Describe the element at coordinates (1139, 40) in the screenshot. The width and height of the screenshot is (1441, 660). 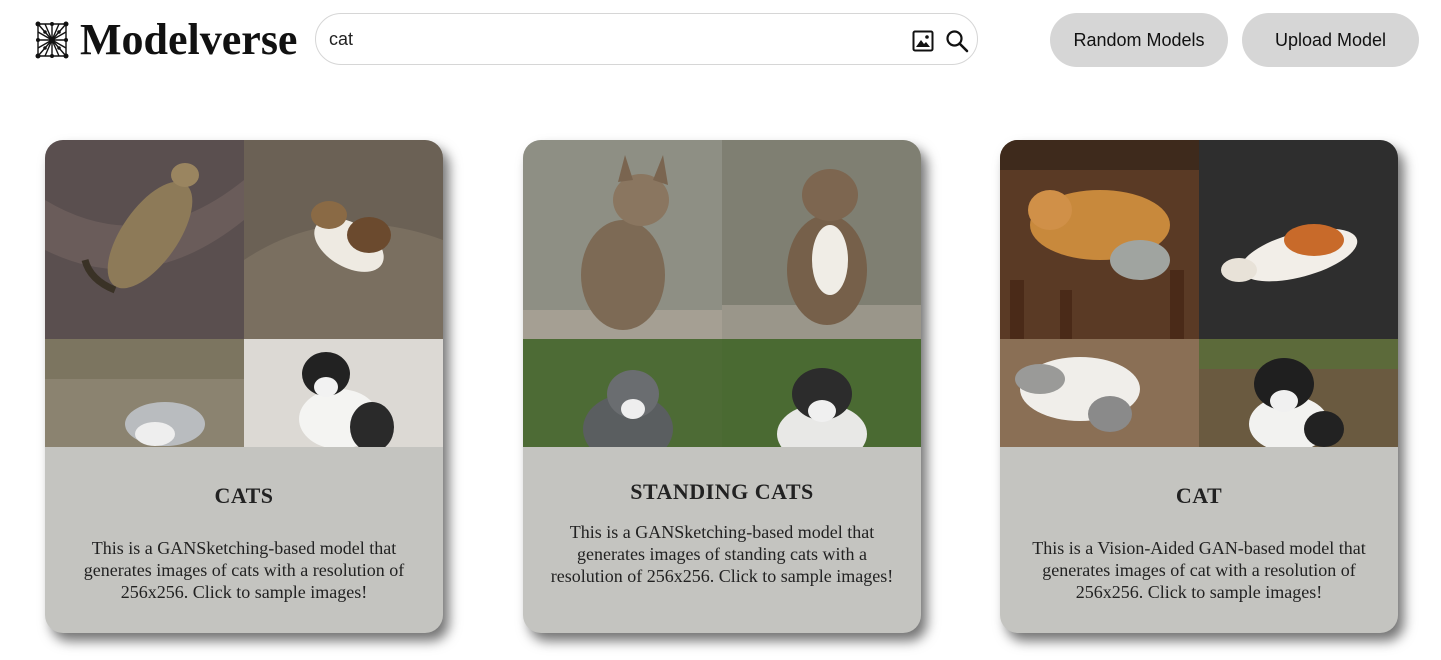
I see `random-models-button: Random Models` at that location.